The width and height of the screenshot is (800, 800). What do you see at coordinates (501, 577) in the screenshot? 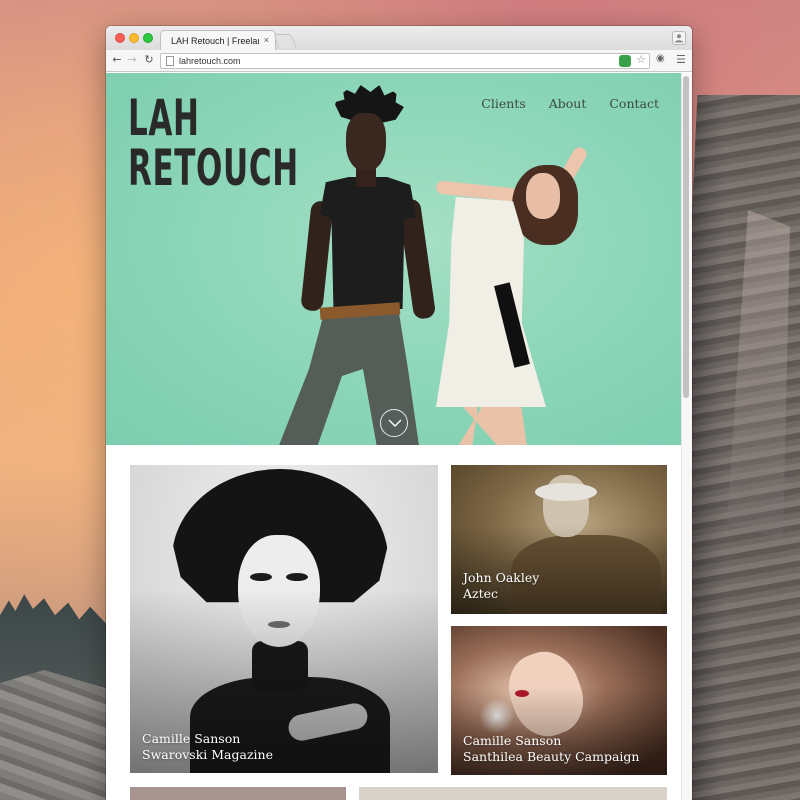
I see `card-photographer: John Oakley` at bounding box center [501, 577].